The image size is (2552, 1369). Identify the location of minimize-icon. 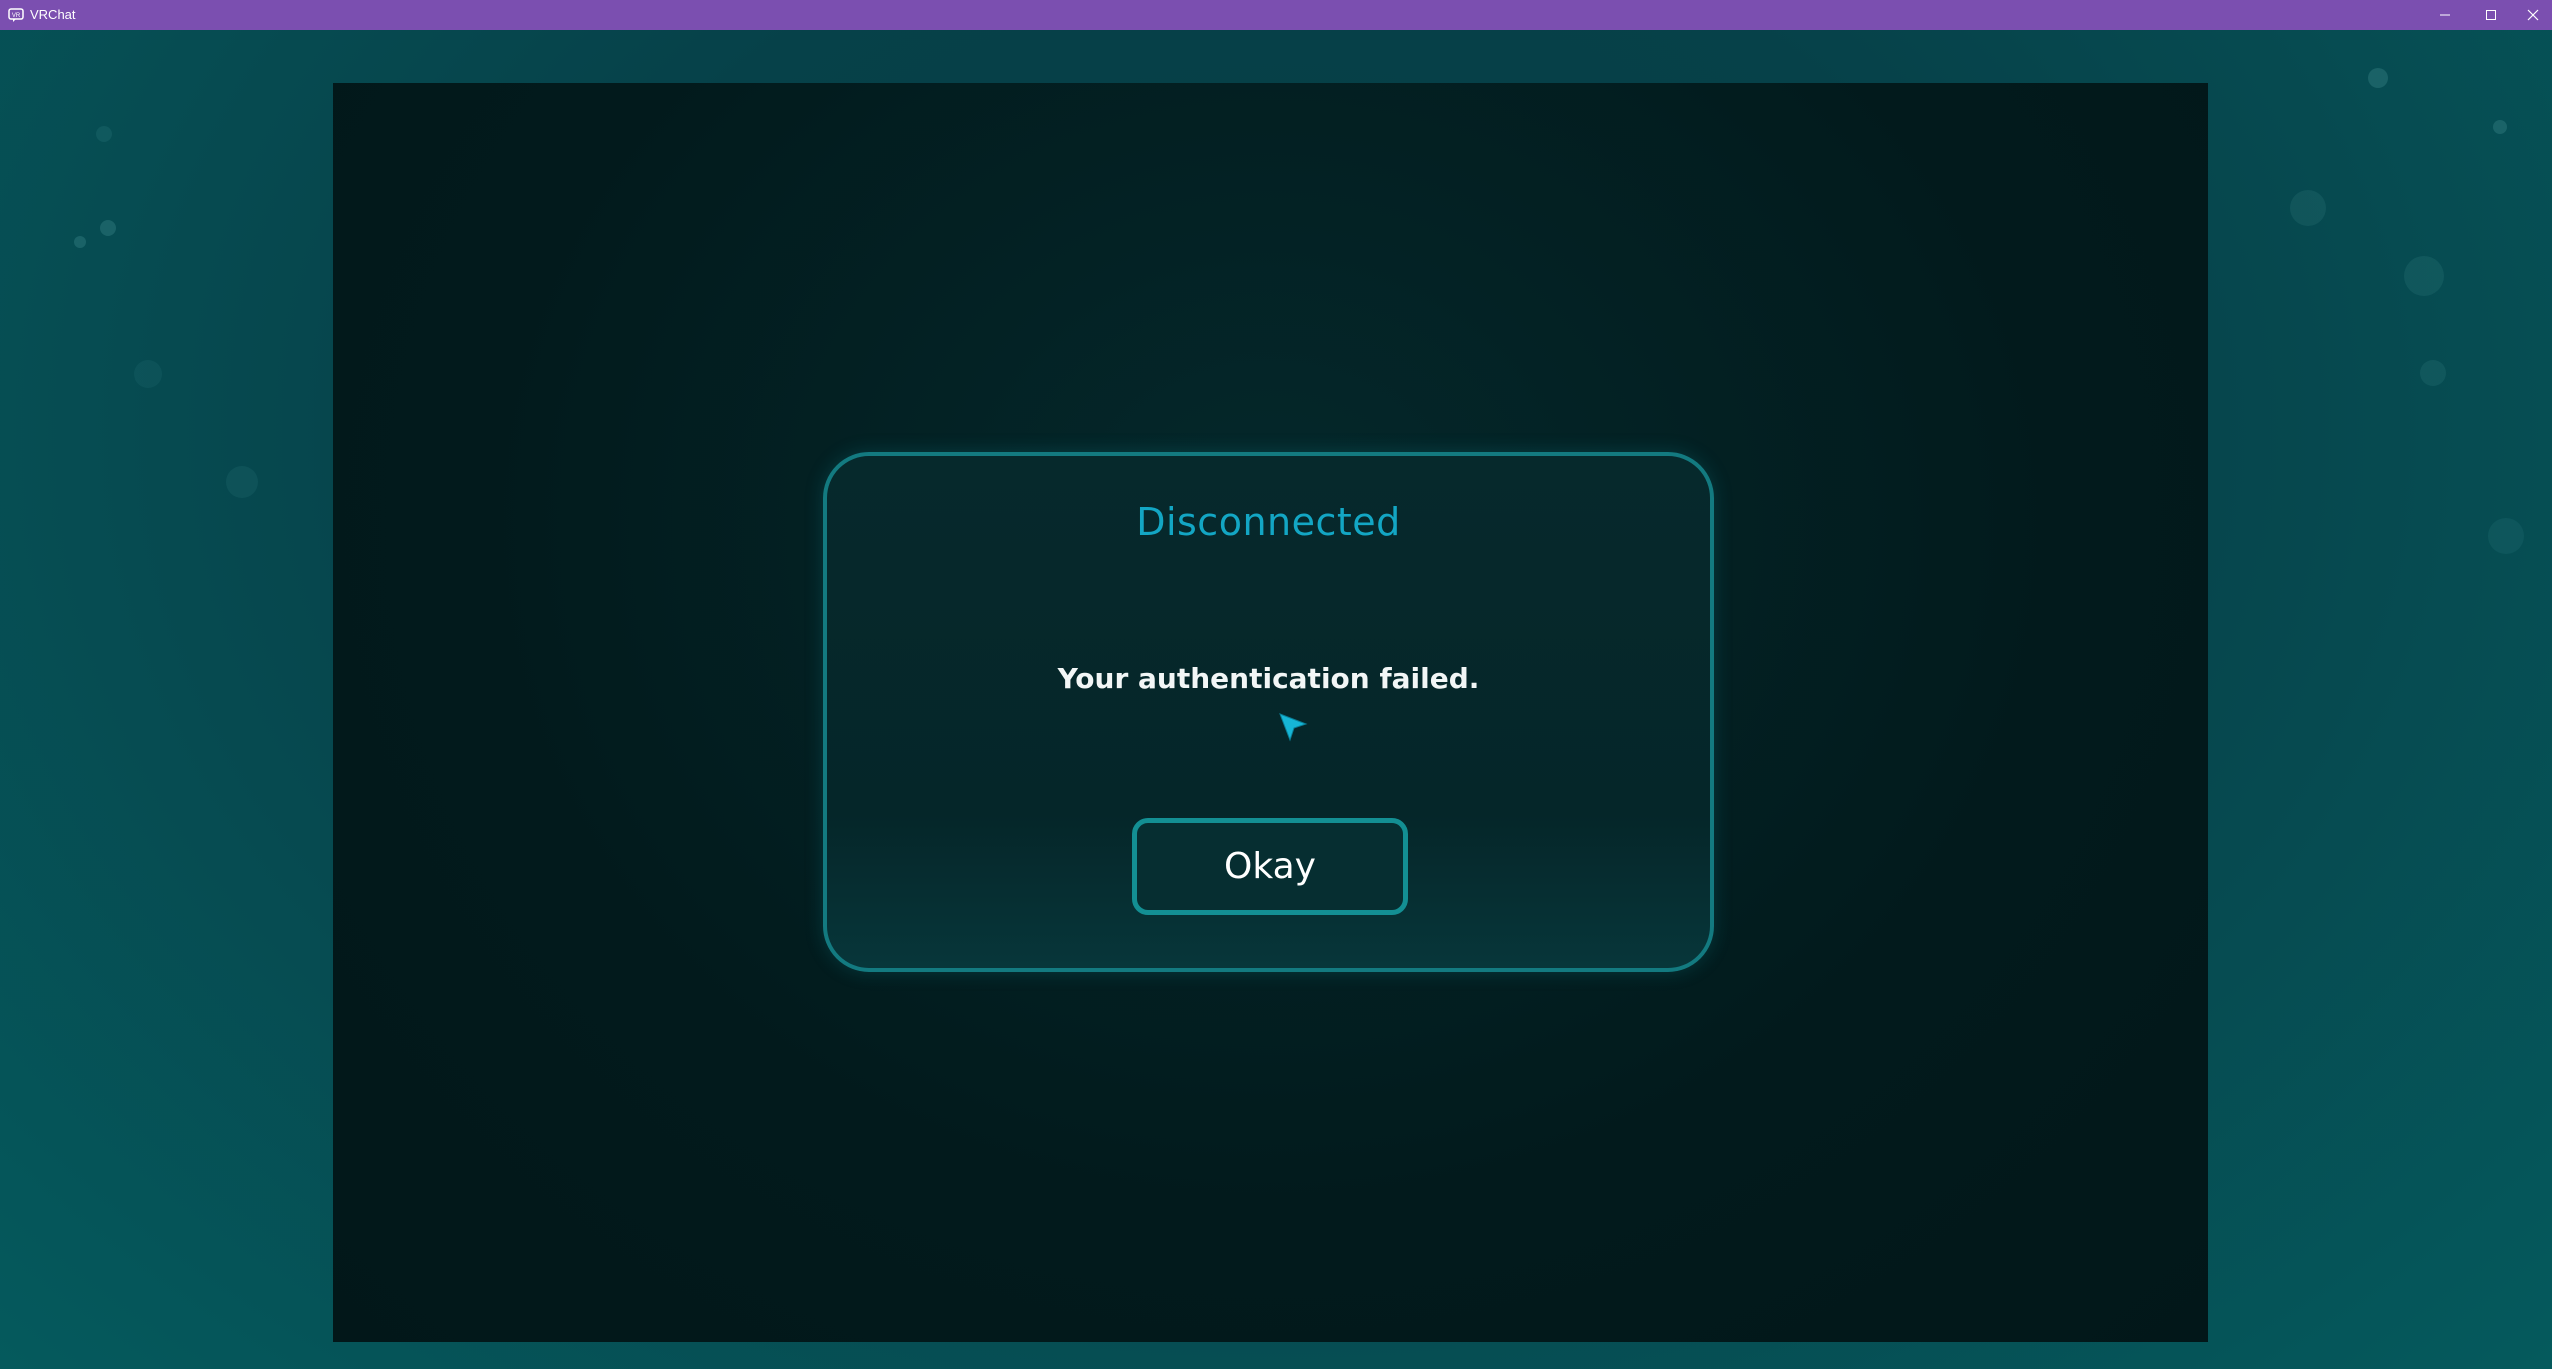
(2445, 15).